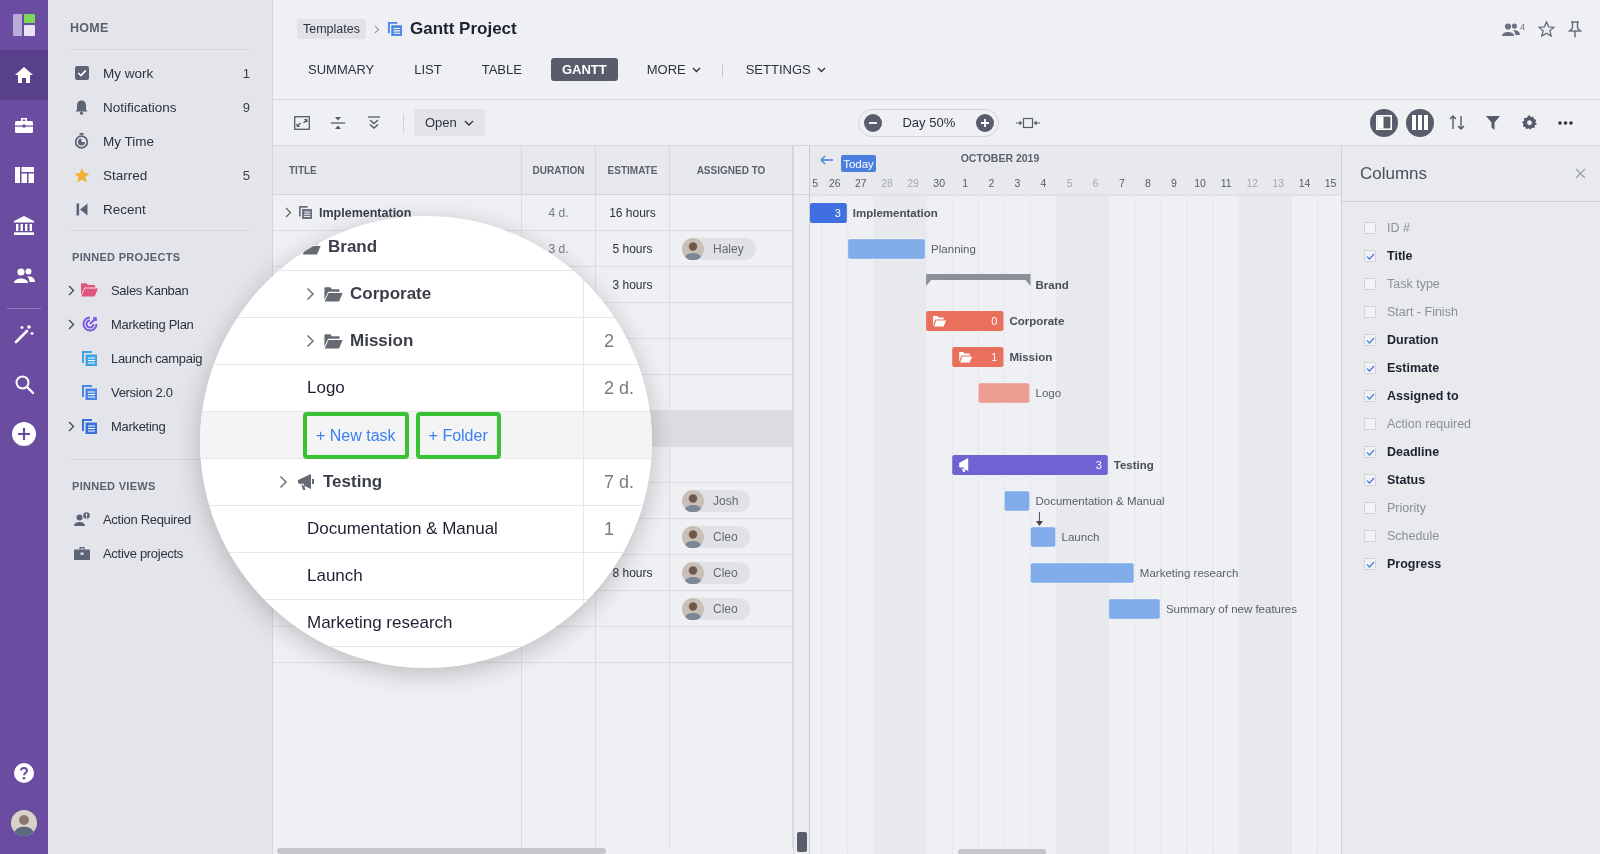  I want to click on view-tab: GANTT, so click(584, 69).